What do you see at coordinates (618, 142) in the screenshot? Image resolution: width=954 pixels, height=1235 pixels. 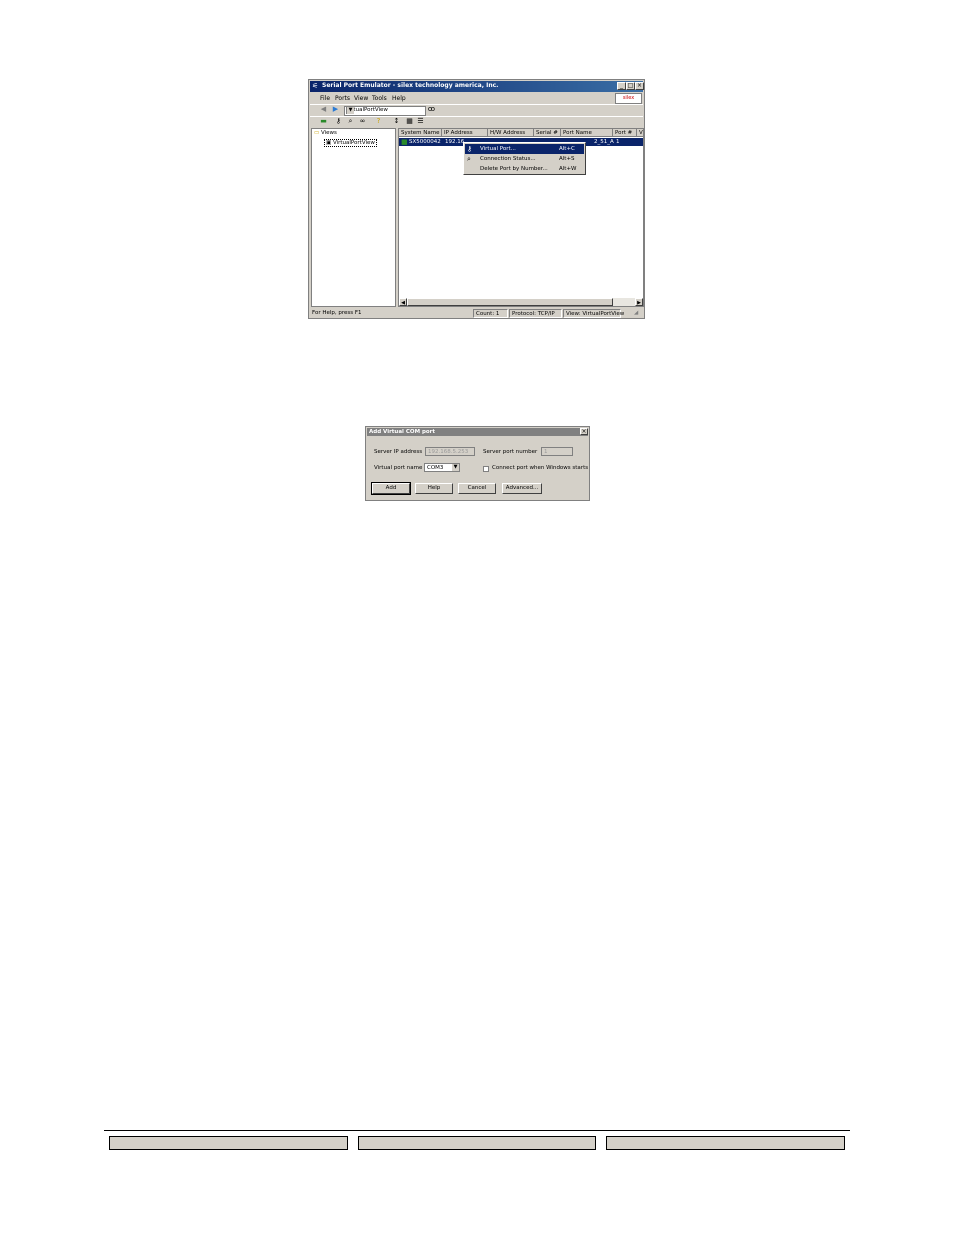 I see `cell-port-number: 1` at bounding box center [618, 142].